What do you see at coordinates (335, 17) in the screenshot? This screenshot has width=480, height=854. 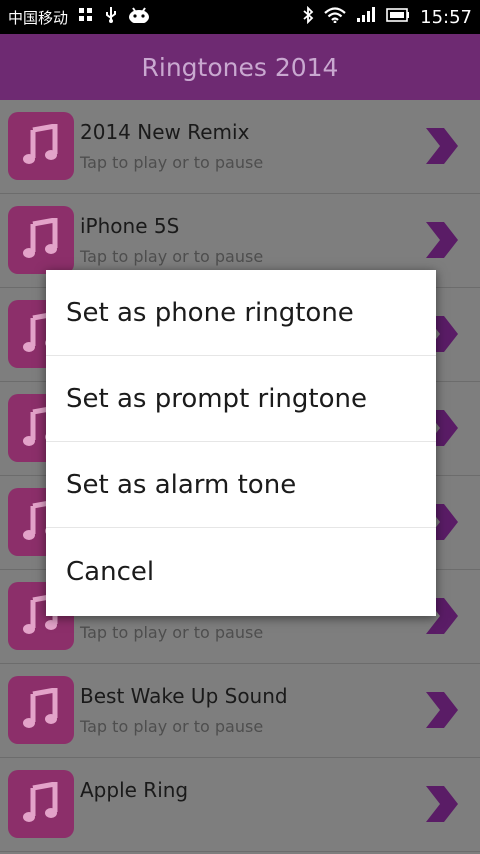 I see `wifi-icon` at bounding box center [335, 17].